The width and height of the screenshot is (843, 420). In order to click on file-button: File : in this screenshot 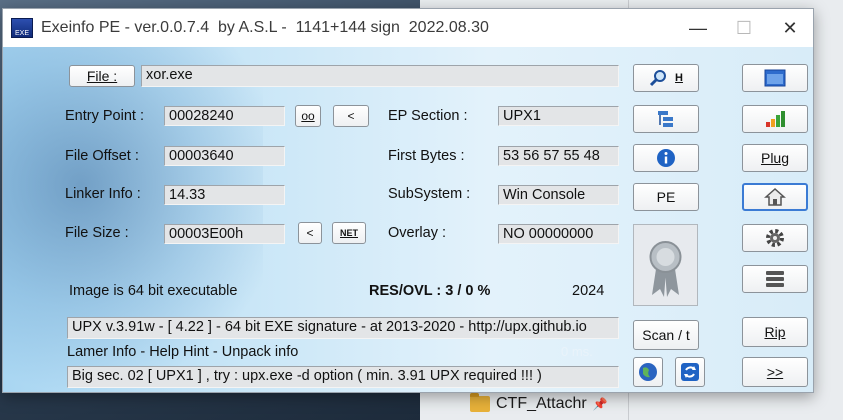, I will do `click(102, 76)`.